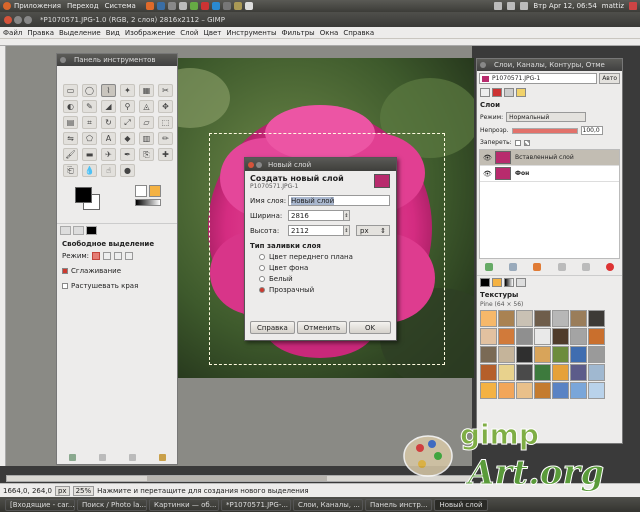  I want to click on smudge-icon: ☝, so click(108, 170).